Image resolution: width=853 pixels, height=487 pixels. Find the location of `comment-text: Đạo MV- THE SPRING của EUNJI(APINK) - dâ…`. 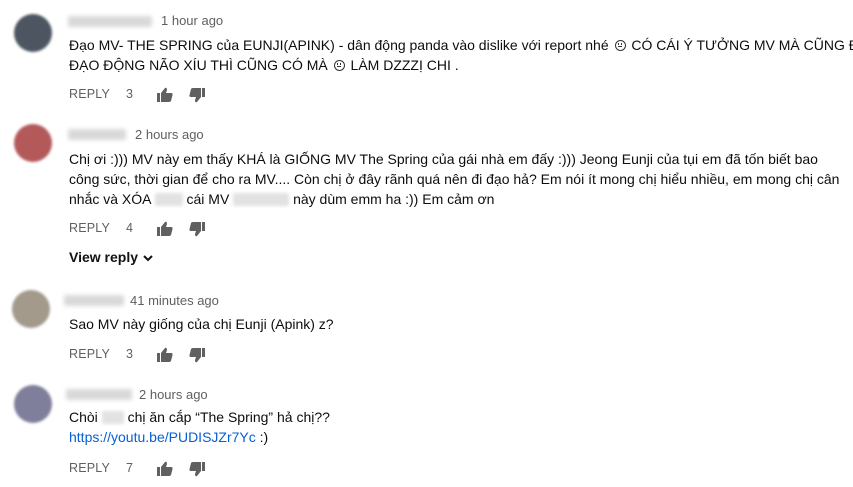

comment-text: Đạo MV- THE SPRING của EUNJI(APINK) - dâ… is located at coordinates (461, 55).